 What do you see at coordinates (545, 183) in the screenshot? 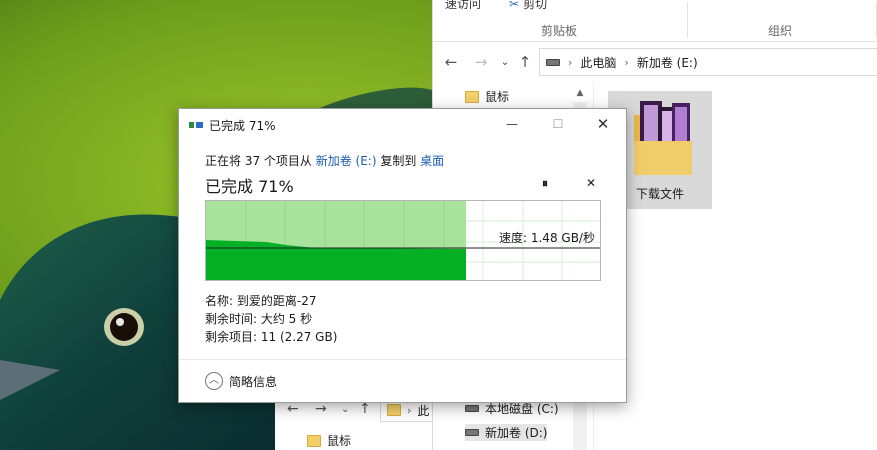
I see `pause-button: ⏸` at bounding box center [545, 183].